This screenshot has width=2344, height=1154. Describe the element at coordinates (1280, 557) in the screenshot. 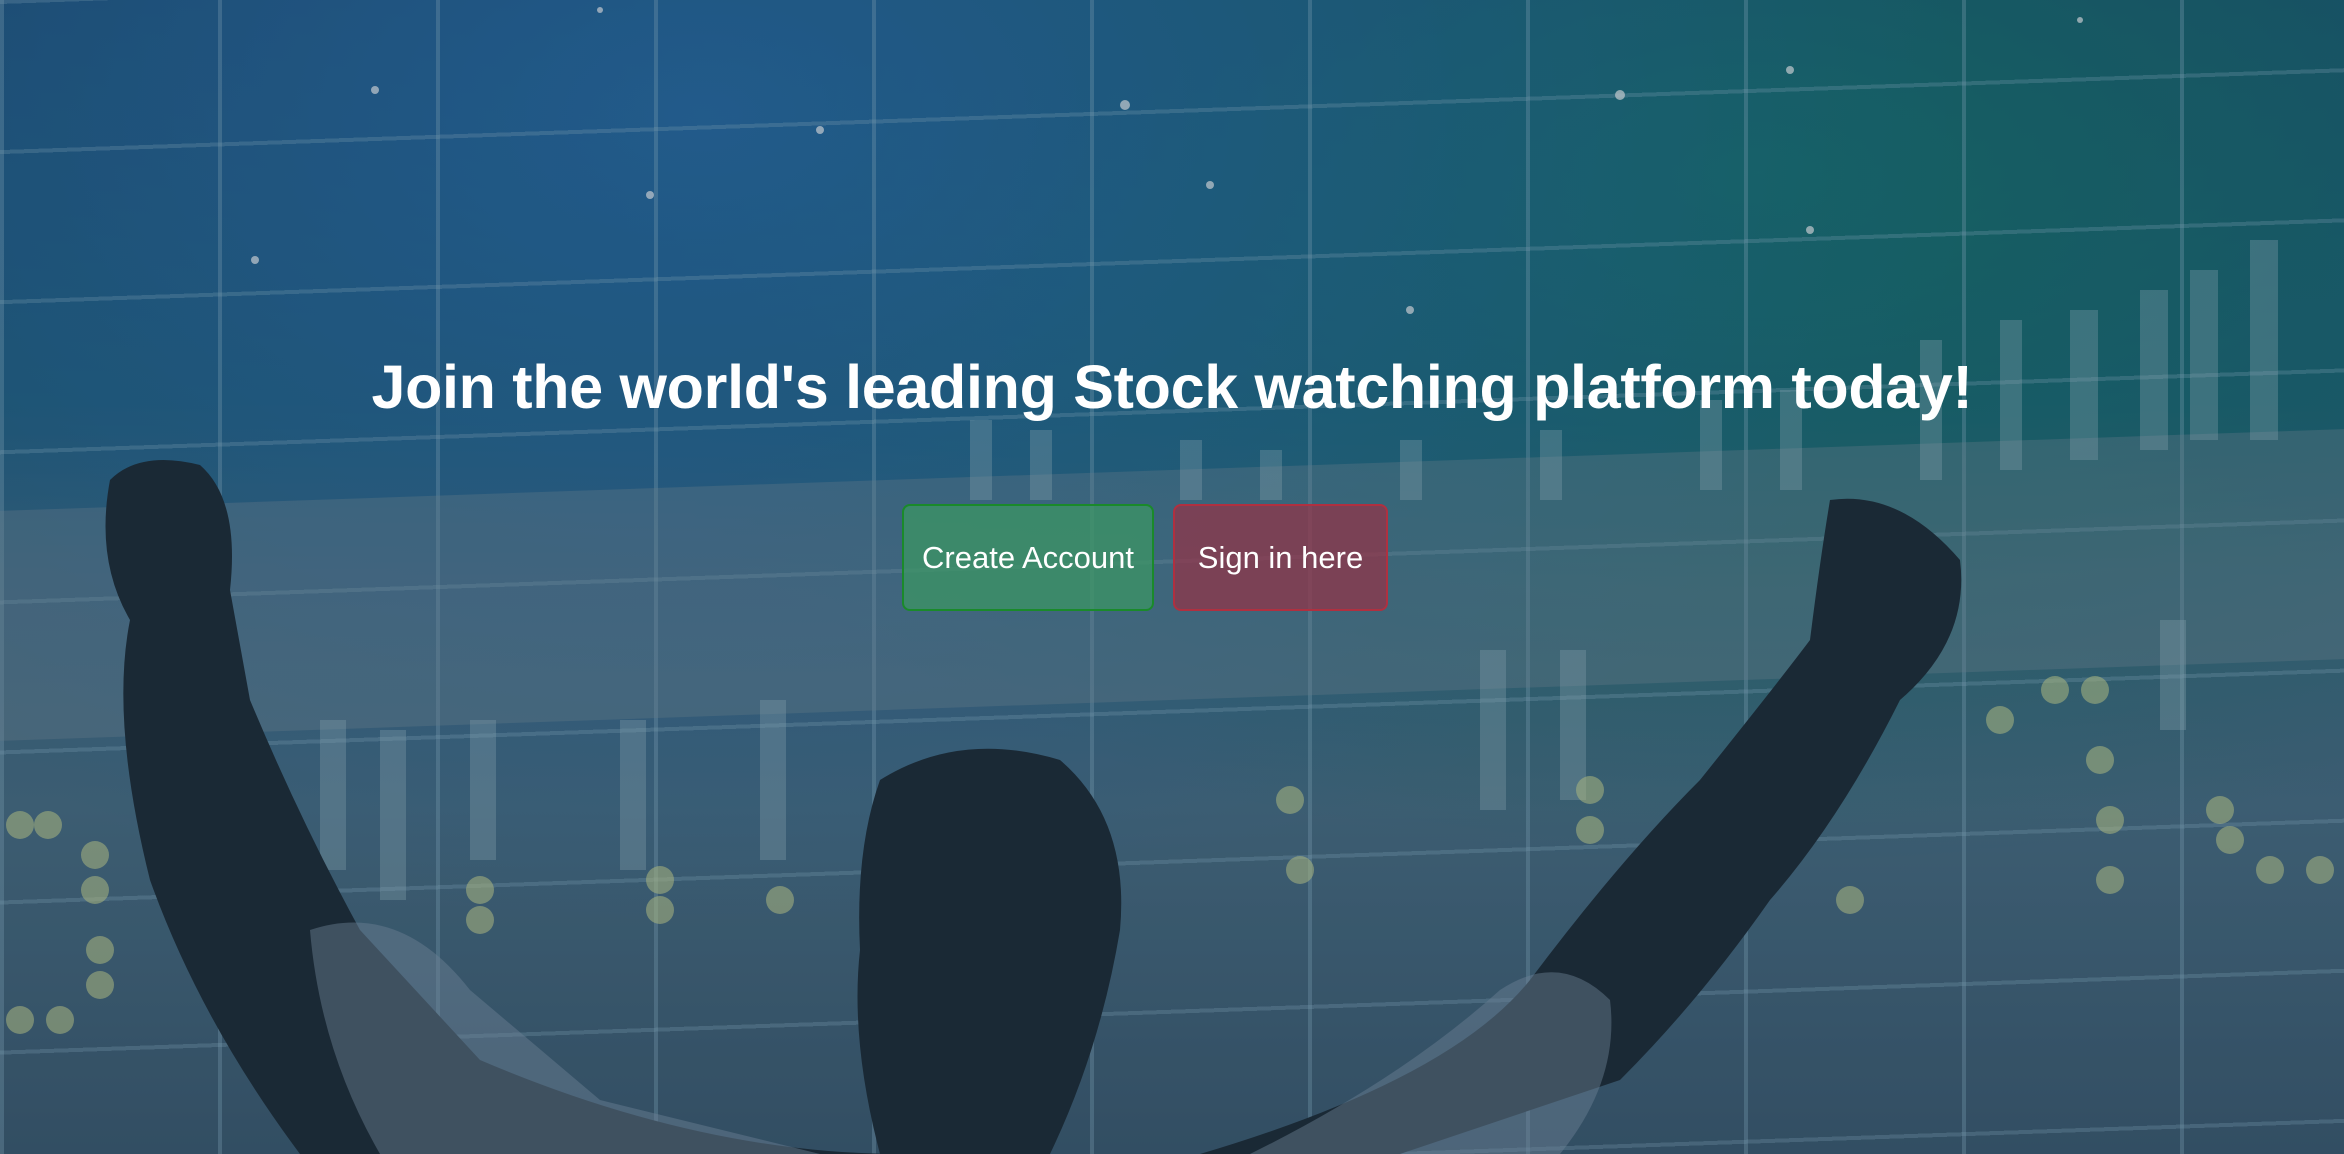

I see `sign-in-button: Sign in here` at that location.